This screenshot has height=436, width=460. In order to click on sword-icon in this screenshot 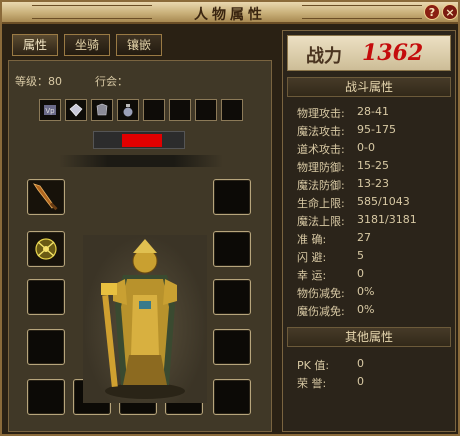, I will do `click(45, 197)`.